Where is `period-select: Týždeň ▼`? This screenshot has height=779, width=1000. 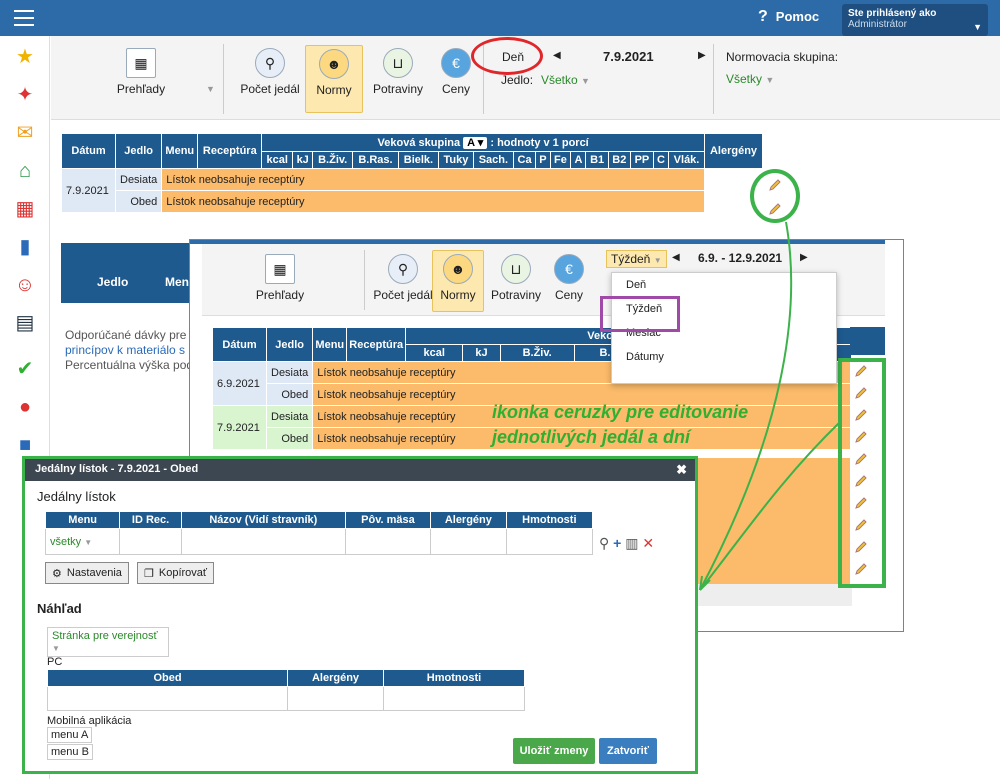
period-select: Týždeň ▼ is located at coordinates (636, 259).